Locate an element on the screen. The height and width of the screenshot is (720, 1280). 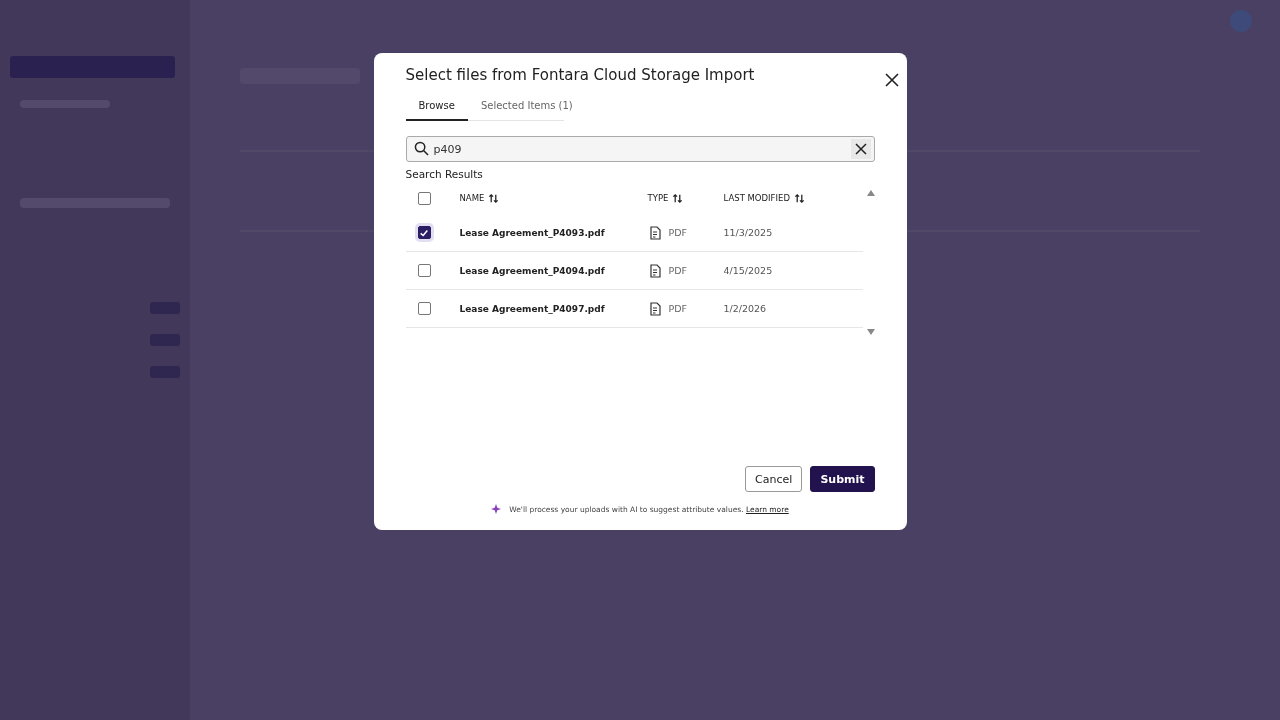
file-name: Lease Agreement_P4093.pdf is located at coordinates (532, 232).